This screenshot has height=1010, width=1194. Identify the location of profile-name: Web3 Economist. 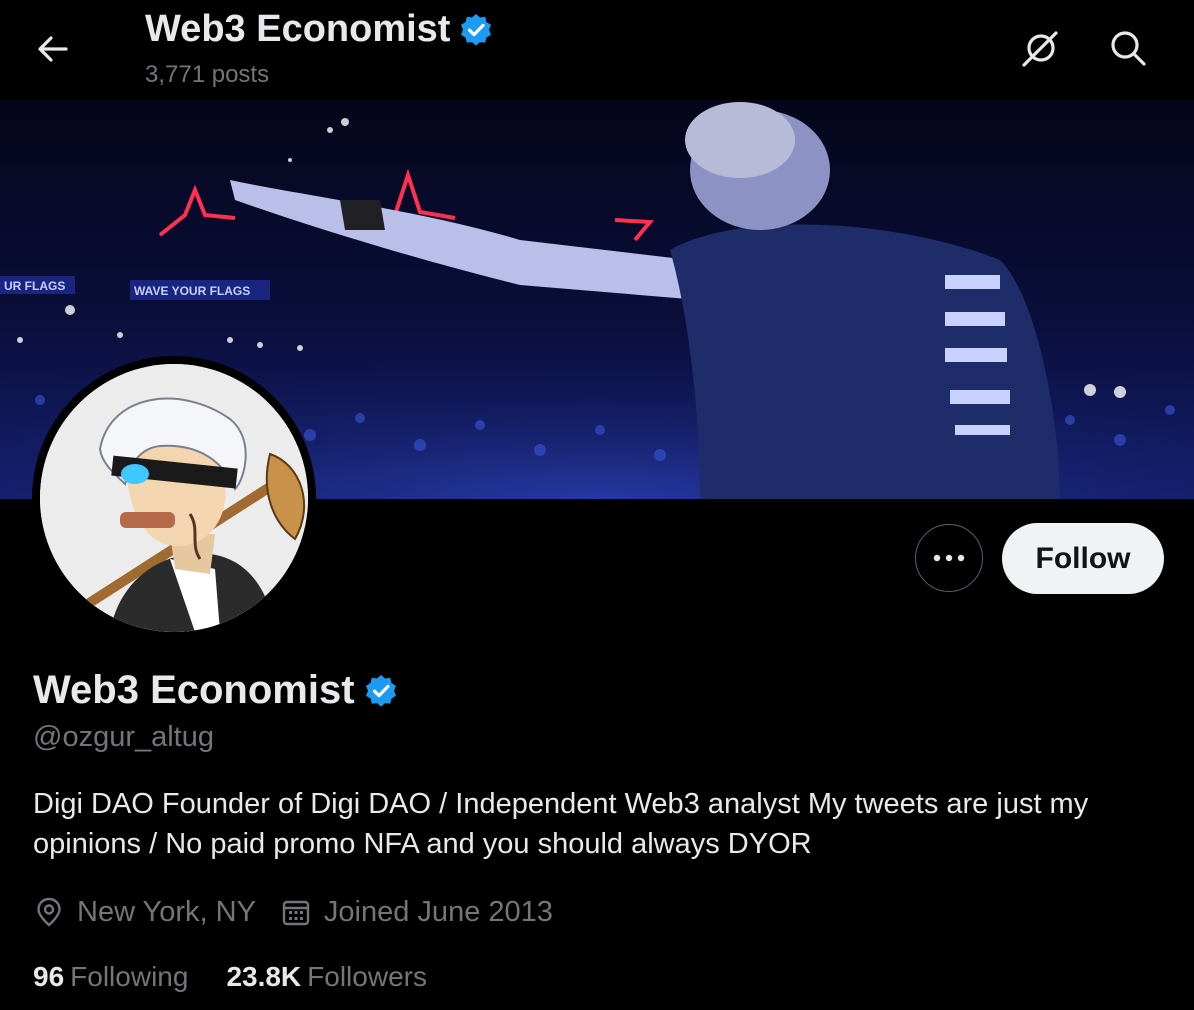
(216, 690).